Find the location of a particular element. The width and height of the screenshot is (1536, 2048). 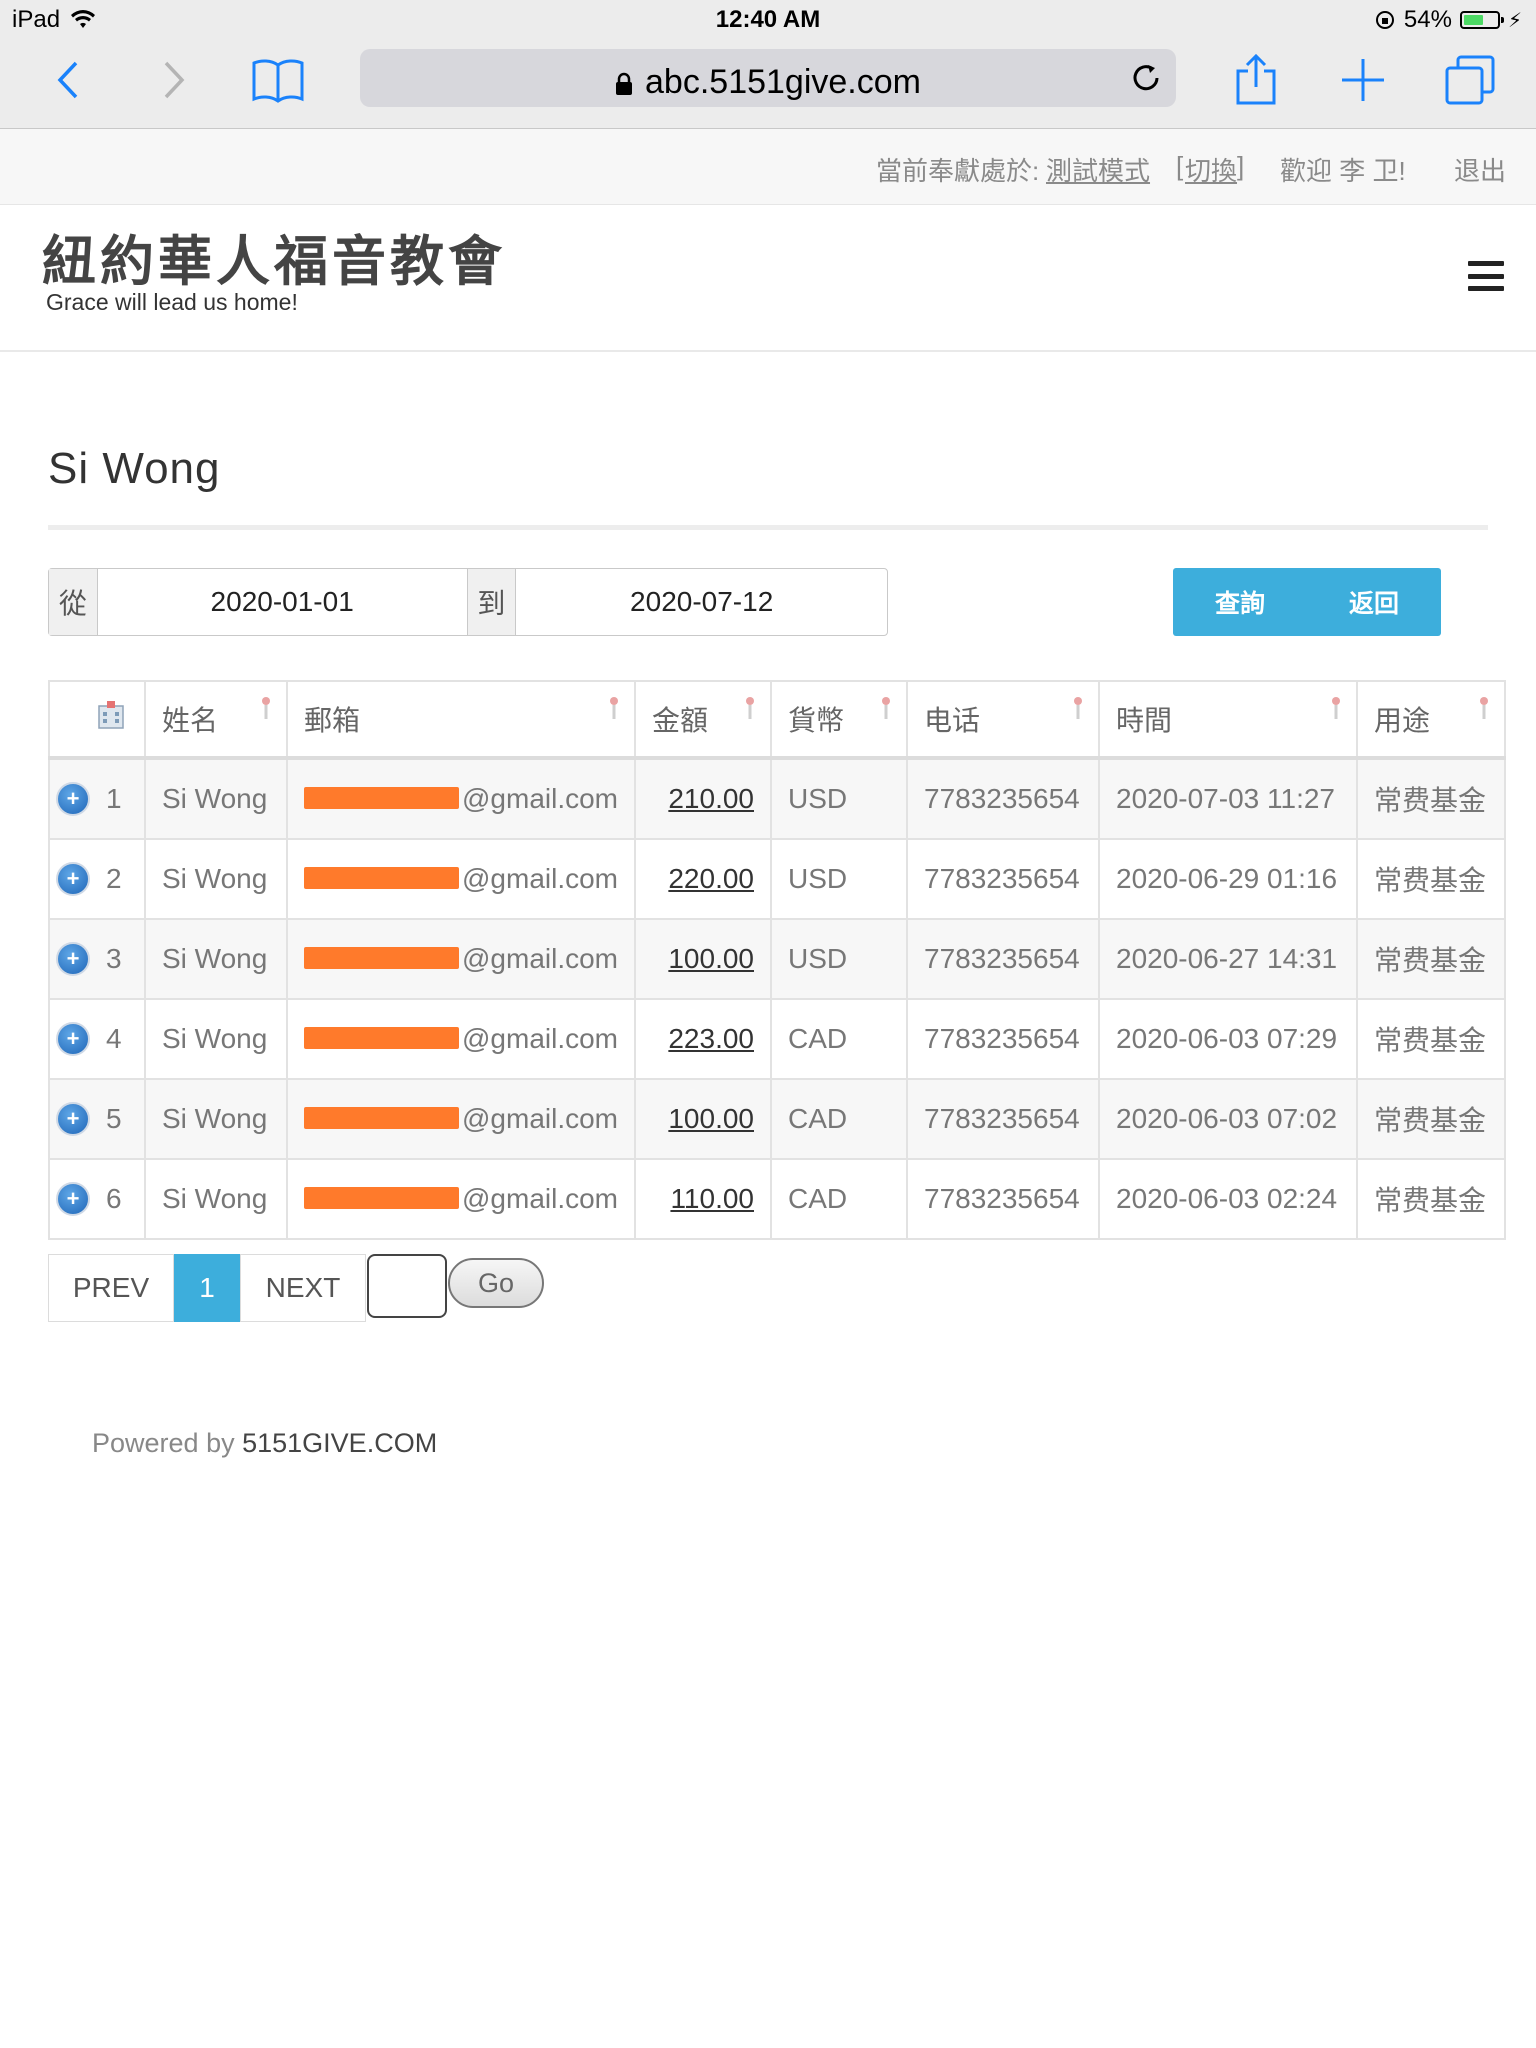

page-1-button: 1 is located at coordinates (207, 1288).